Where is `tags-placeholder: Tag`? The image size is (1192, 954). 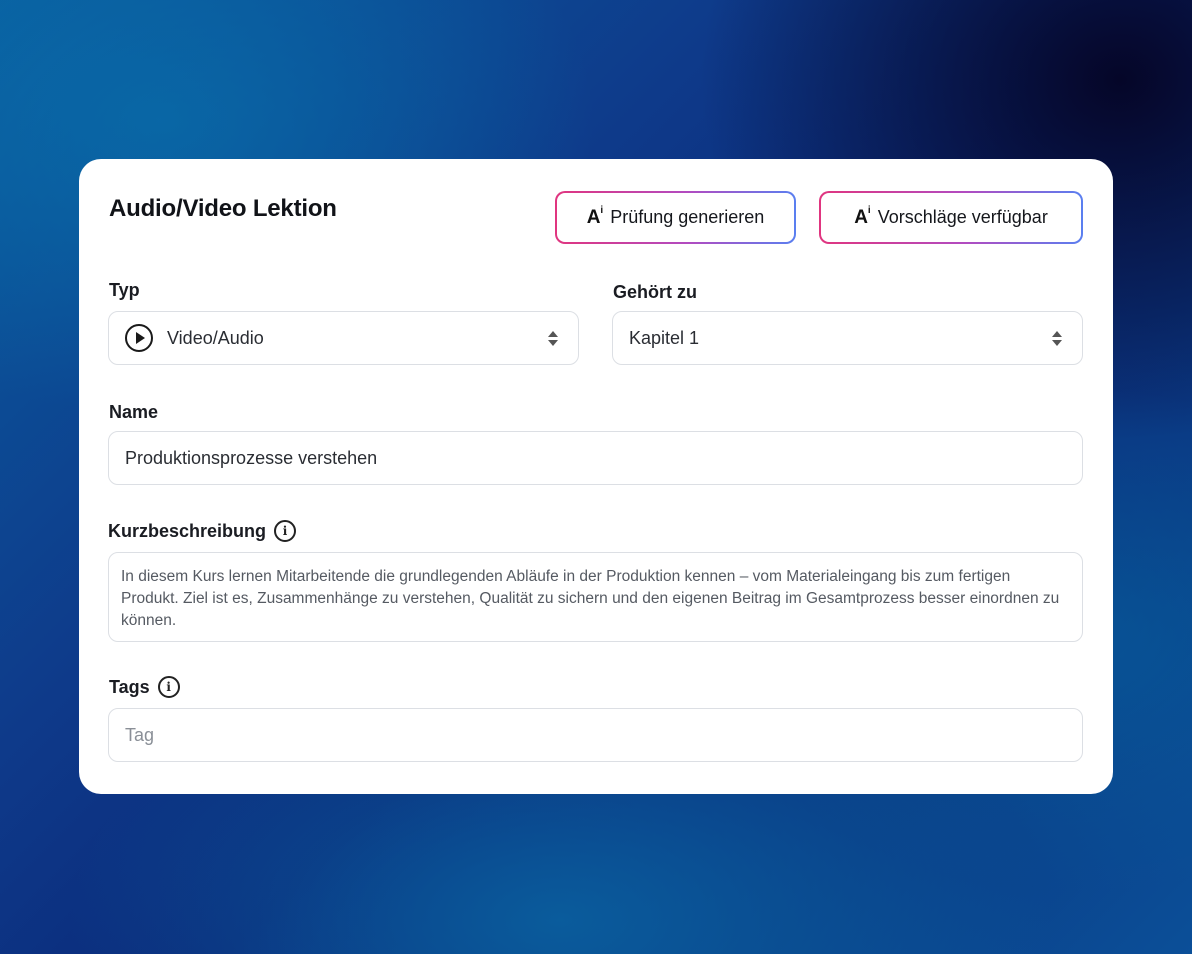
tags-placeholder: Tag is located at coordinates (140, 734).